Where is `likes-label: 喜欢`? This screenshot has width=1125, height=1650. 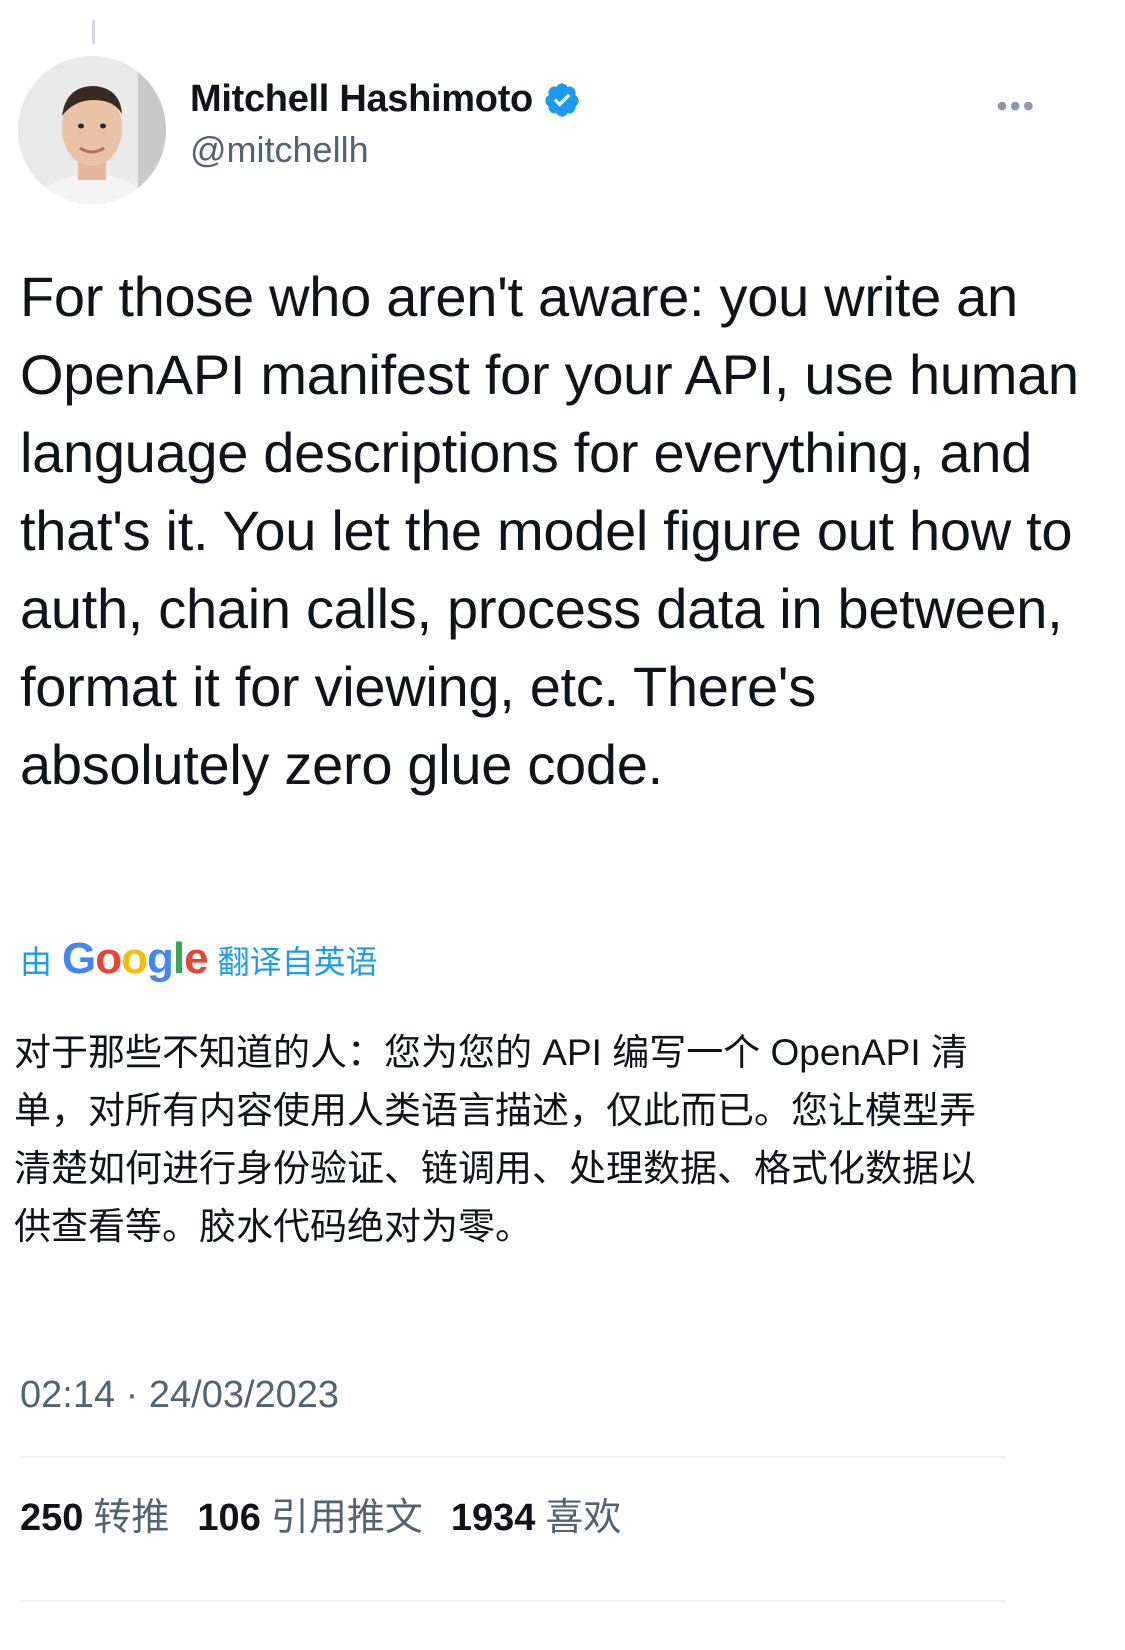
likes-label: 喜欢 is located at coordinates (583, 1518).